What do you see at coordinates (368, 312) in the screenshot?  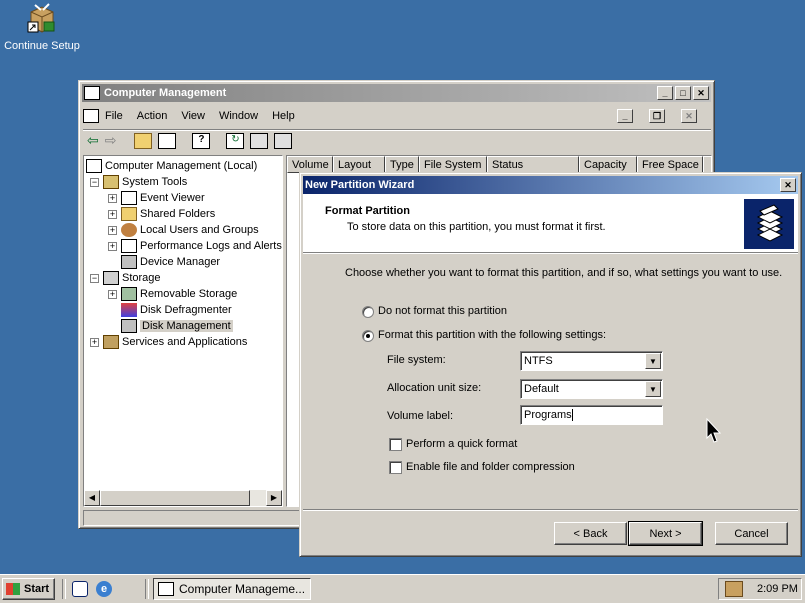 I see `do-not-format-radio` at bounding box center [368, 312].